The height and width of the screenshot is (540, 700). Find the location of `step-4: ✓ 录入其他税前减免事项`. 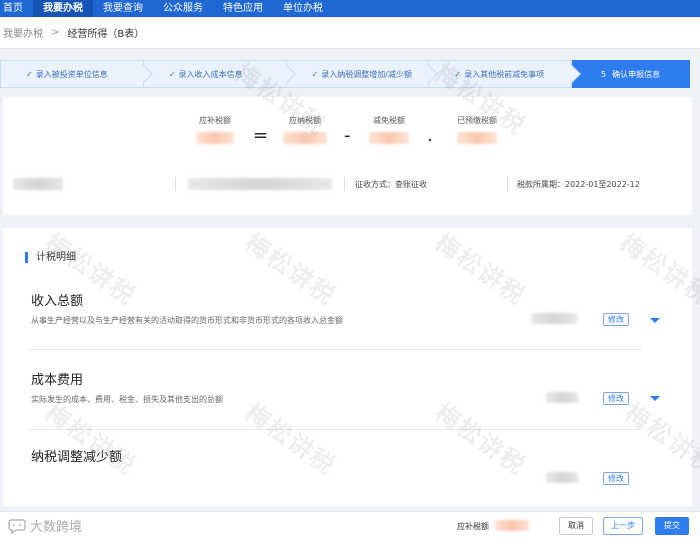

step-4: ✓ 录入其他税前减免事项 is located at coordinates (505, 74).